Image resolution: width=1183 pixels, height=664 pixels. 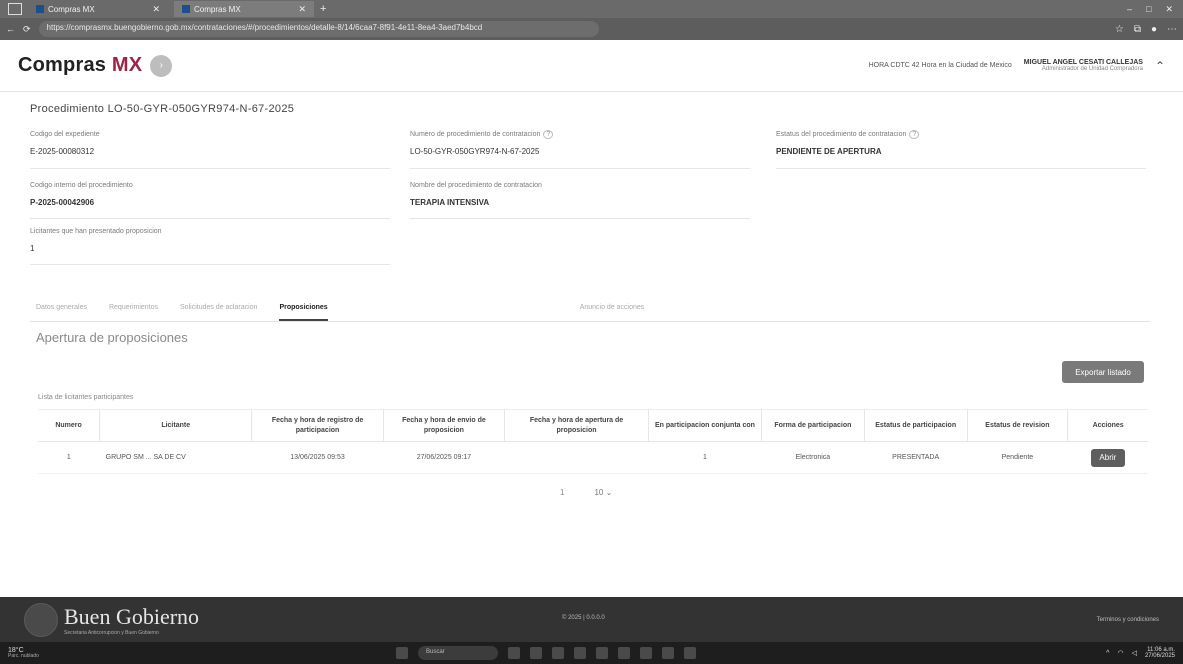 I want to click on field-label: Codigo del expediente, so click(x=65, y=134).